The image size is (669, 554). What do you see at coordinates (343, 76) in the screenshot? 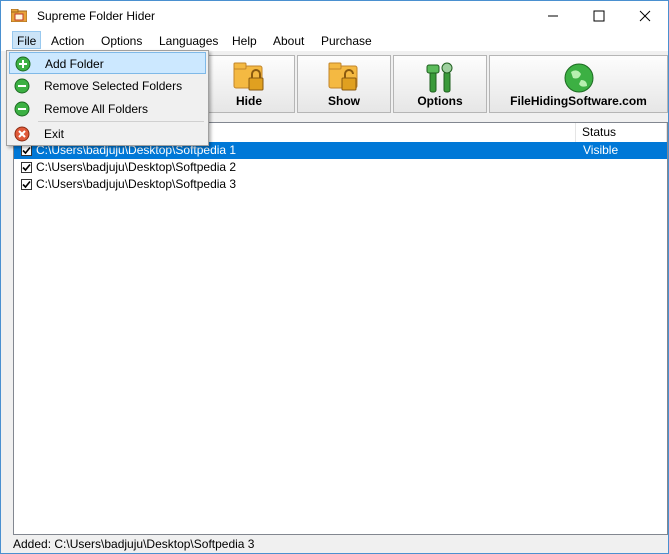
I see `folder-unlock-icon` at bounding box center [343, 76].